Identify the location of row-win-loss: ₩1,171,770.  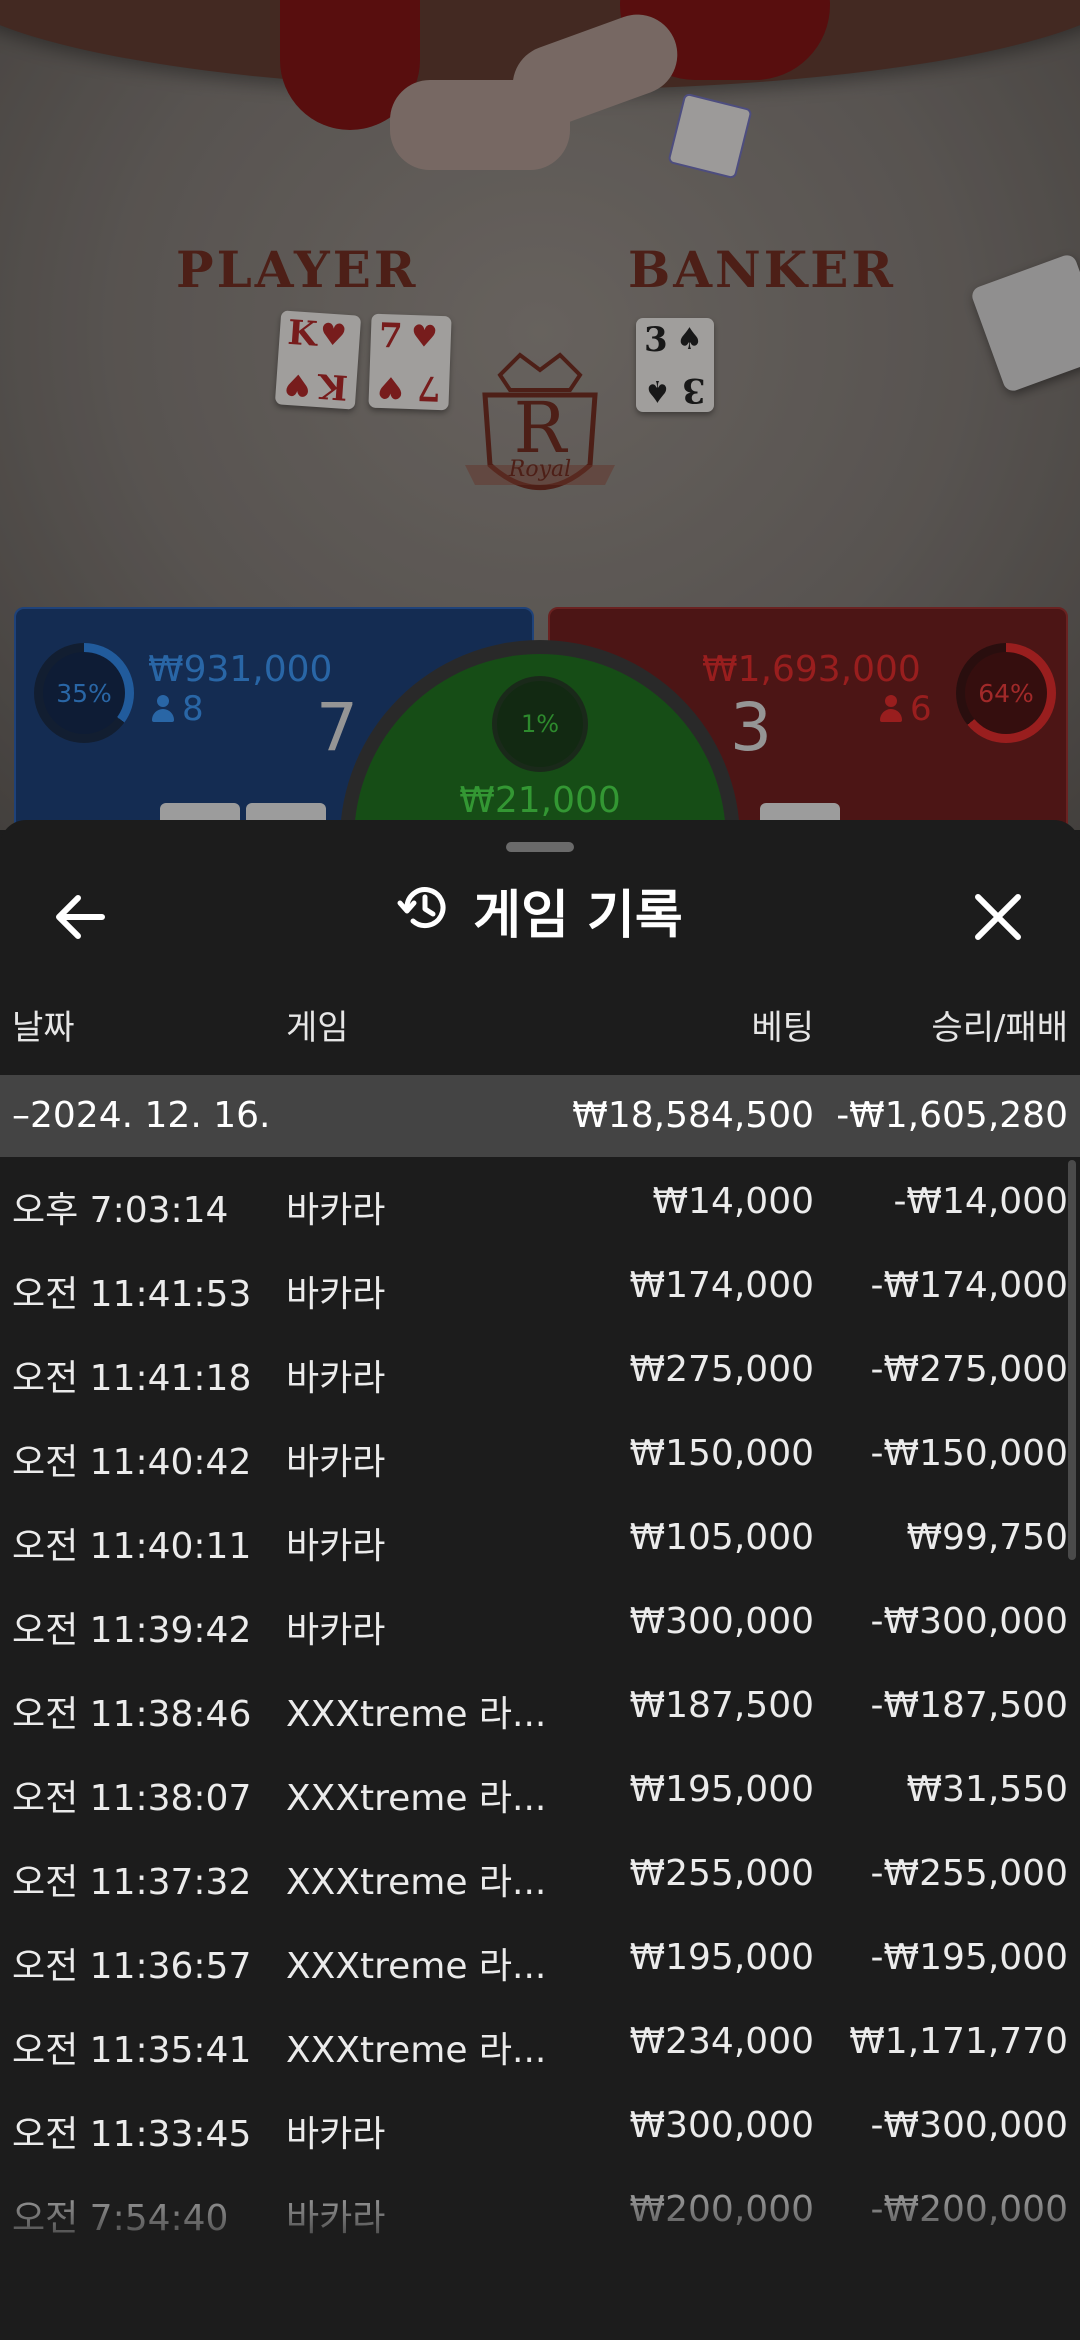
(958, 2041).